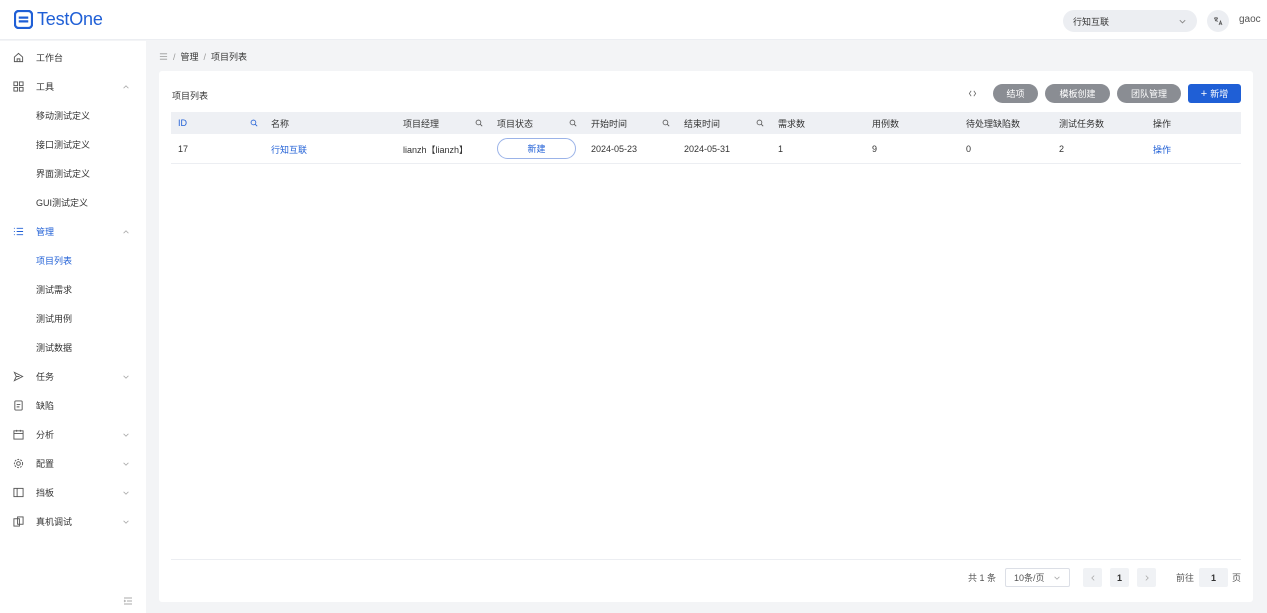  Describe the element at coordinates (73, 521) in the screenshot. I see `sidebar-item-device-debug: 真机调试` at that location.